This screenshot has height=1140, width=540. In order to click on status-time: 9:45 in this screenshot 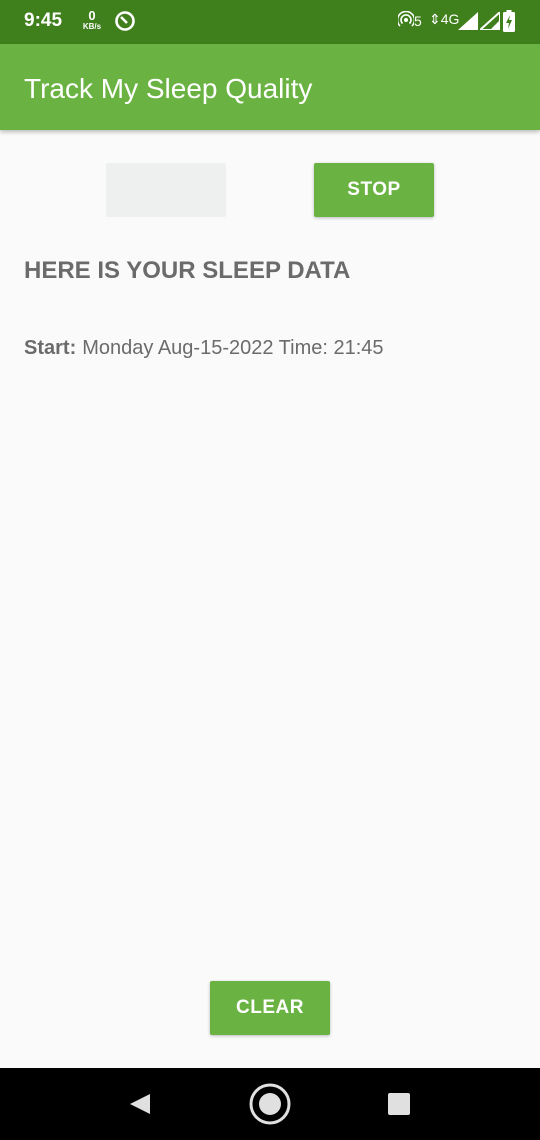, I will do `click(43, 20)`.